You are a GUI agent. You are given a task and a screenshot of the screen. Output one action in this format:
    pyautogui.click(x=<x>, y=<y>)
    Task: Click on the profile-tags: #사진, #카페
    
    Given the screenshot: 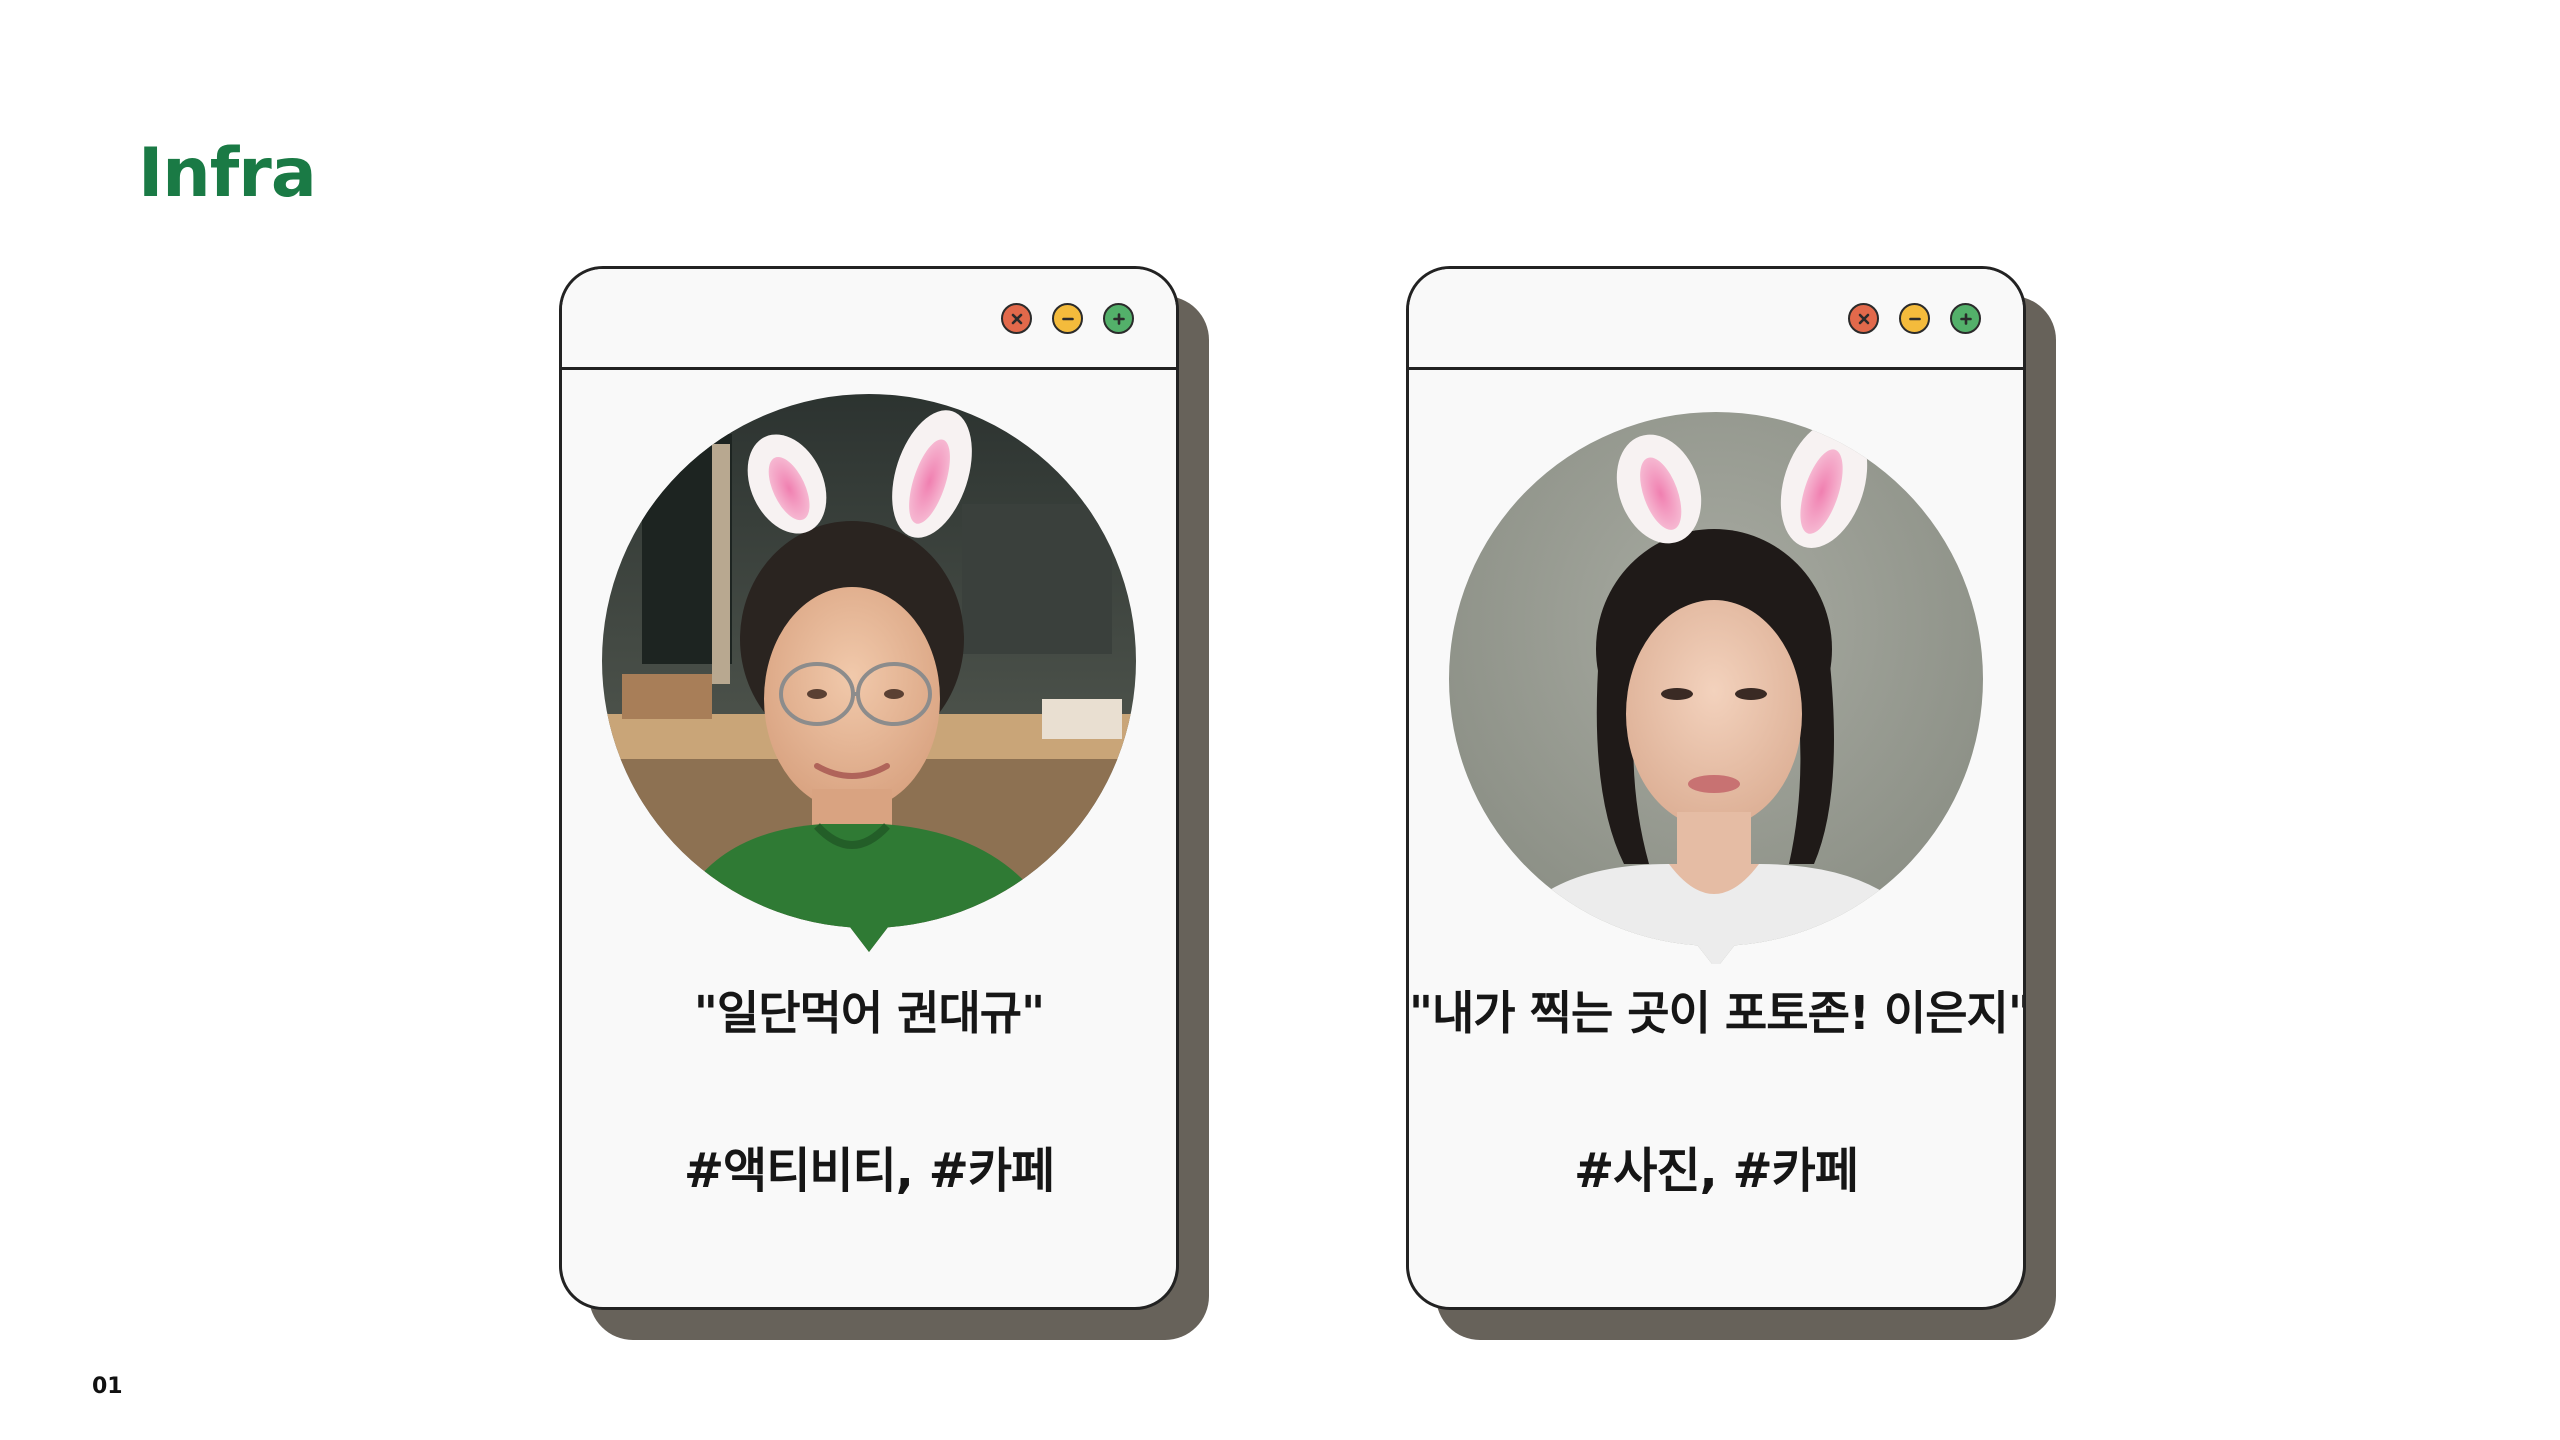 What is the action you would take?
    pyautogui.click(x=1716, y=1171)
    